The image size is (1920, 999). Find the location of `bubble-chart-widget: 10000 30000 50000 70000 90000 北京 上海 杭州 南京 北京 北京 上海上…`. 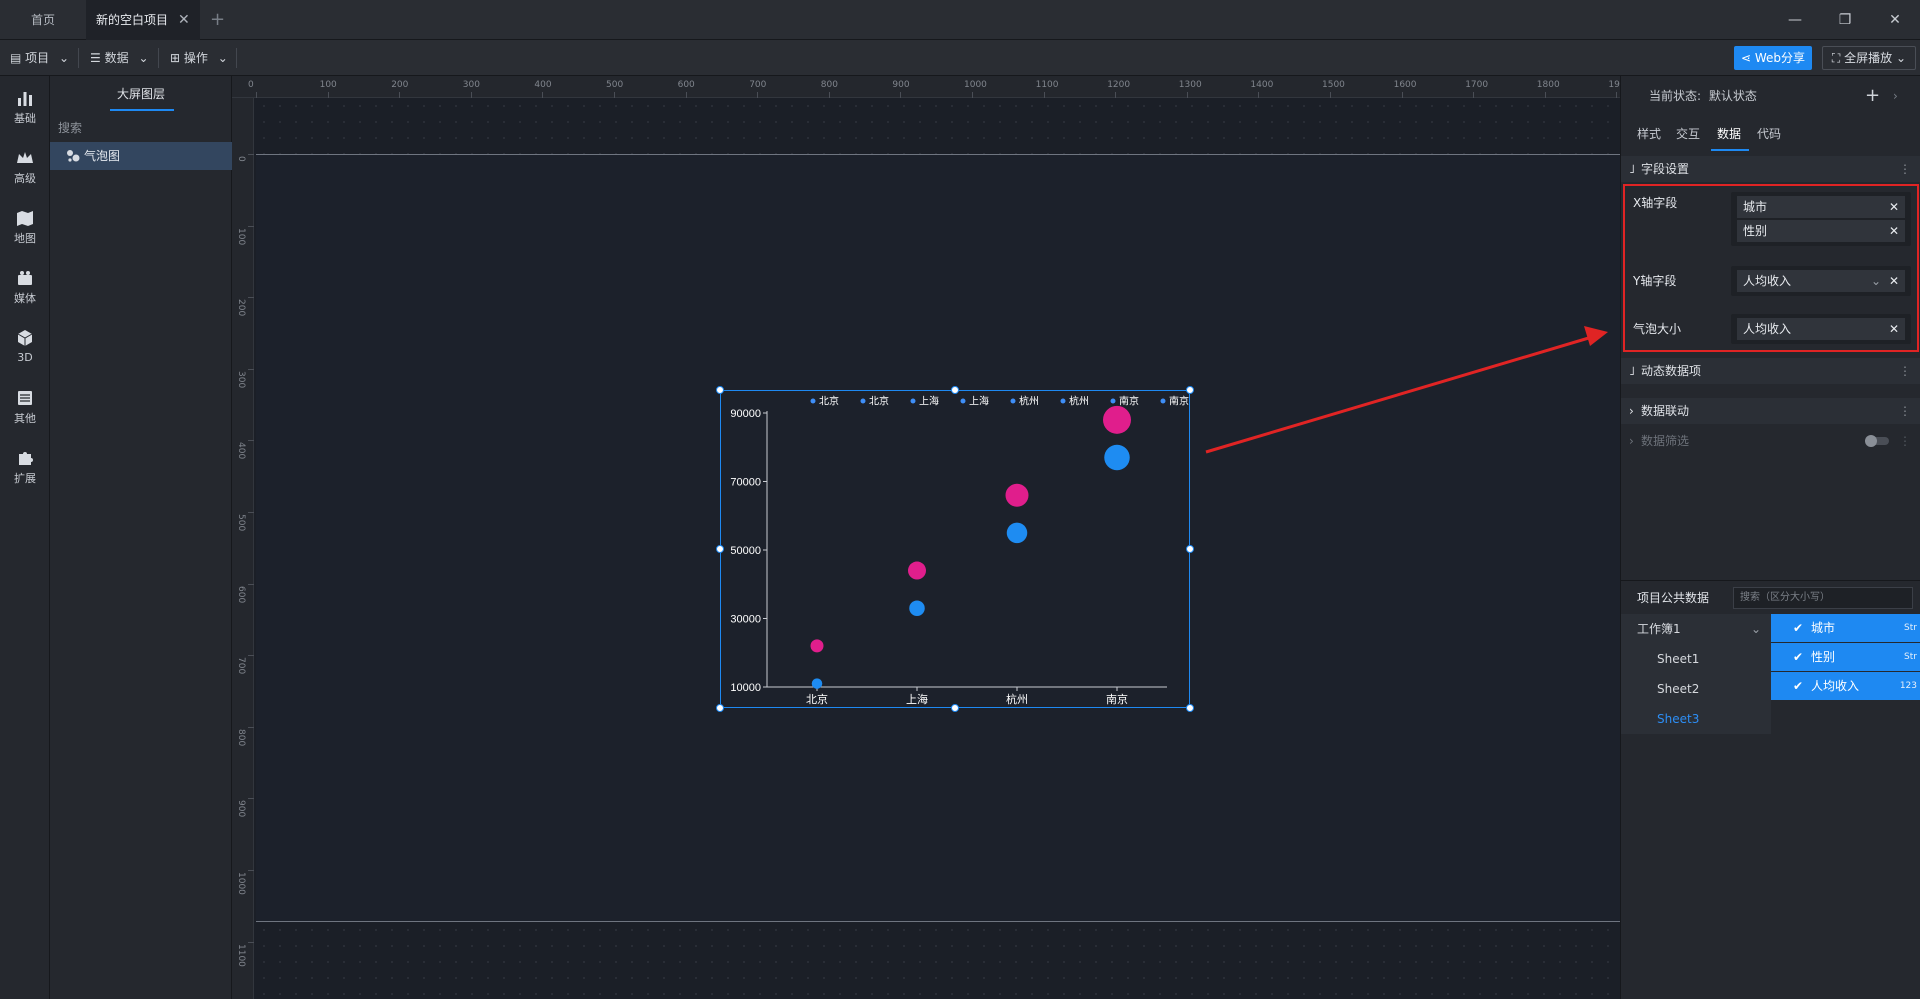

bubble-chart-widget: 10000 30000 50000 70000 90000 北京 上海 杭州 南京 北京 北京 上海上… is located at coordinates (955, 549).